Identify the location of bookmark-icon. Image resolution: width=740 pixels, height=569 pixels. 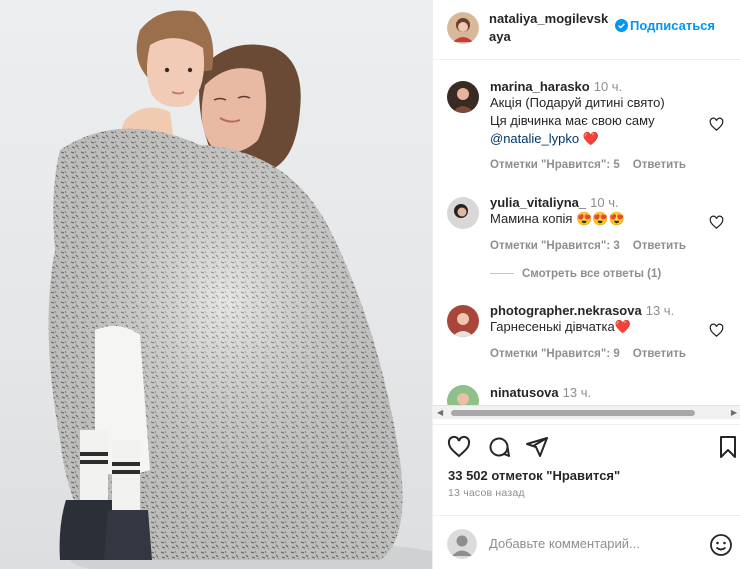
(728, 447).